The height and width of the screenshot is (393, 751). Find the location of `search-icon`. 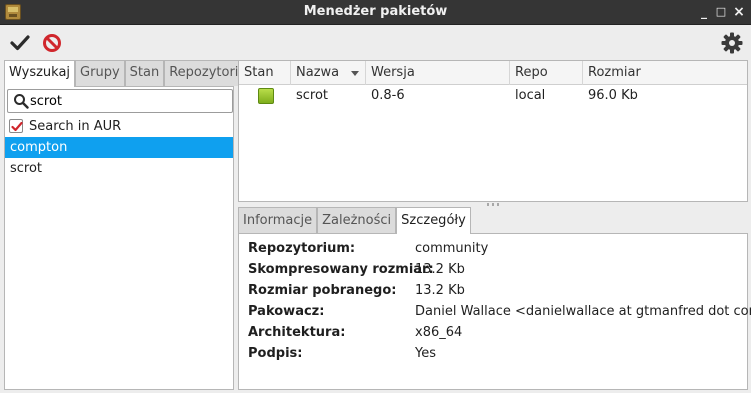

search-icon is located at coordinates (21, 101).